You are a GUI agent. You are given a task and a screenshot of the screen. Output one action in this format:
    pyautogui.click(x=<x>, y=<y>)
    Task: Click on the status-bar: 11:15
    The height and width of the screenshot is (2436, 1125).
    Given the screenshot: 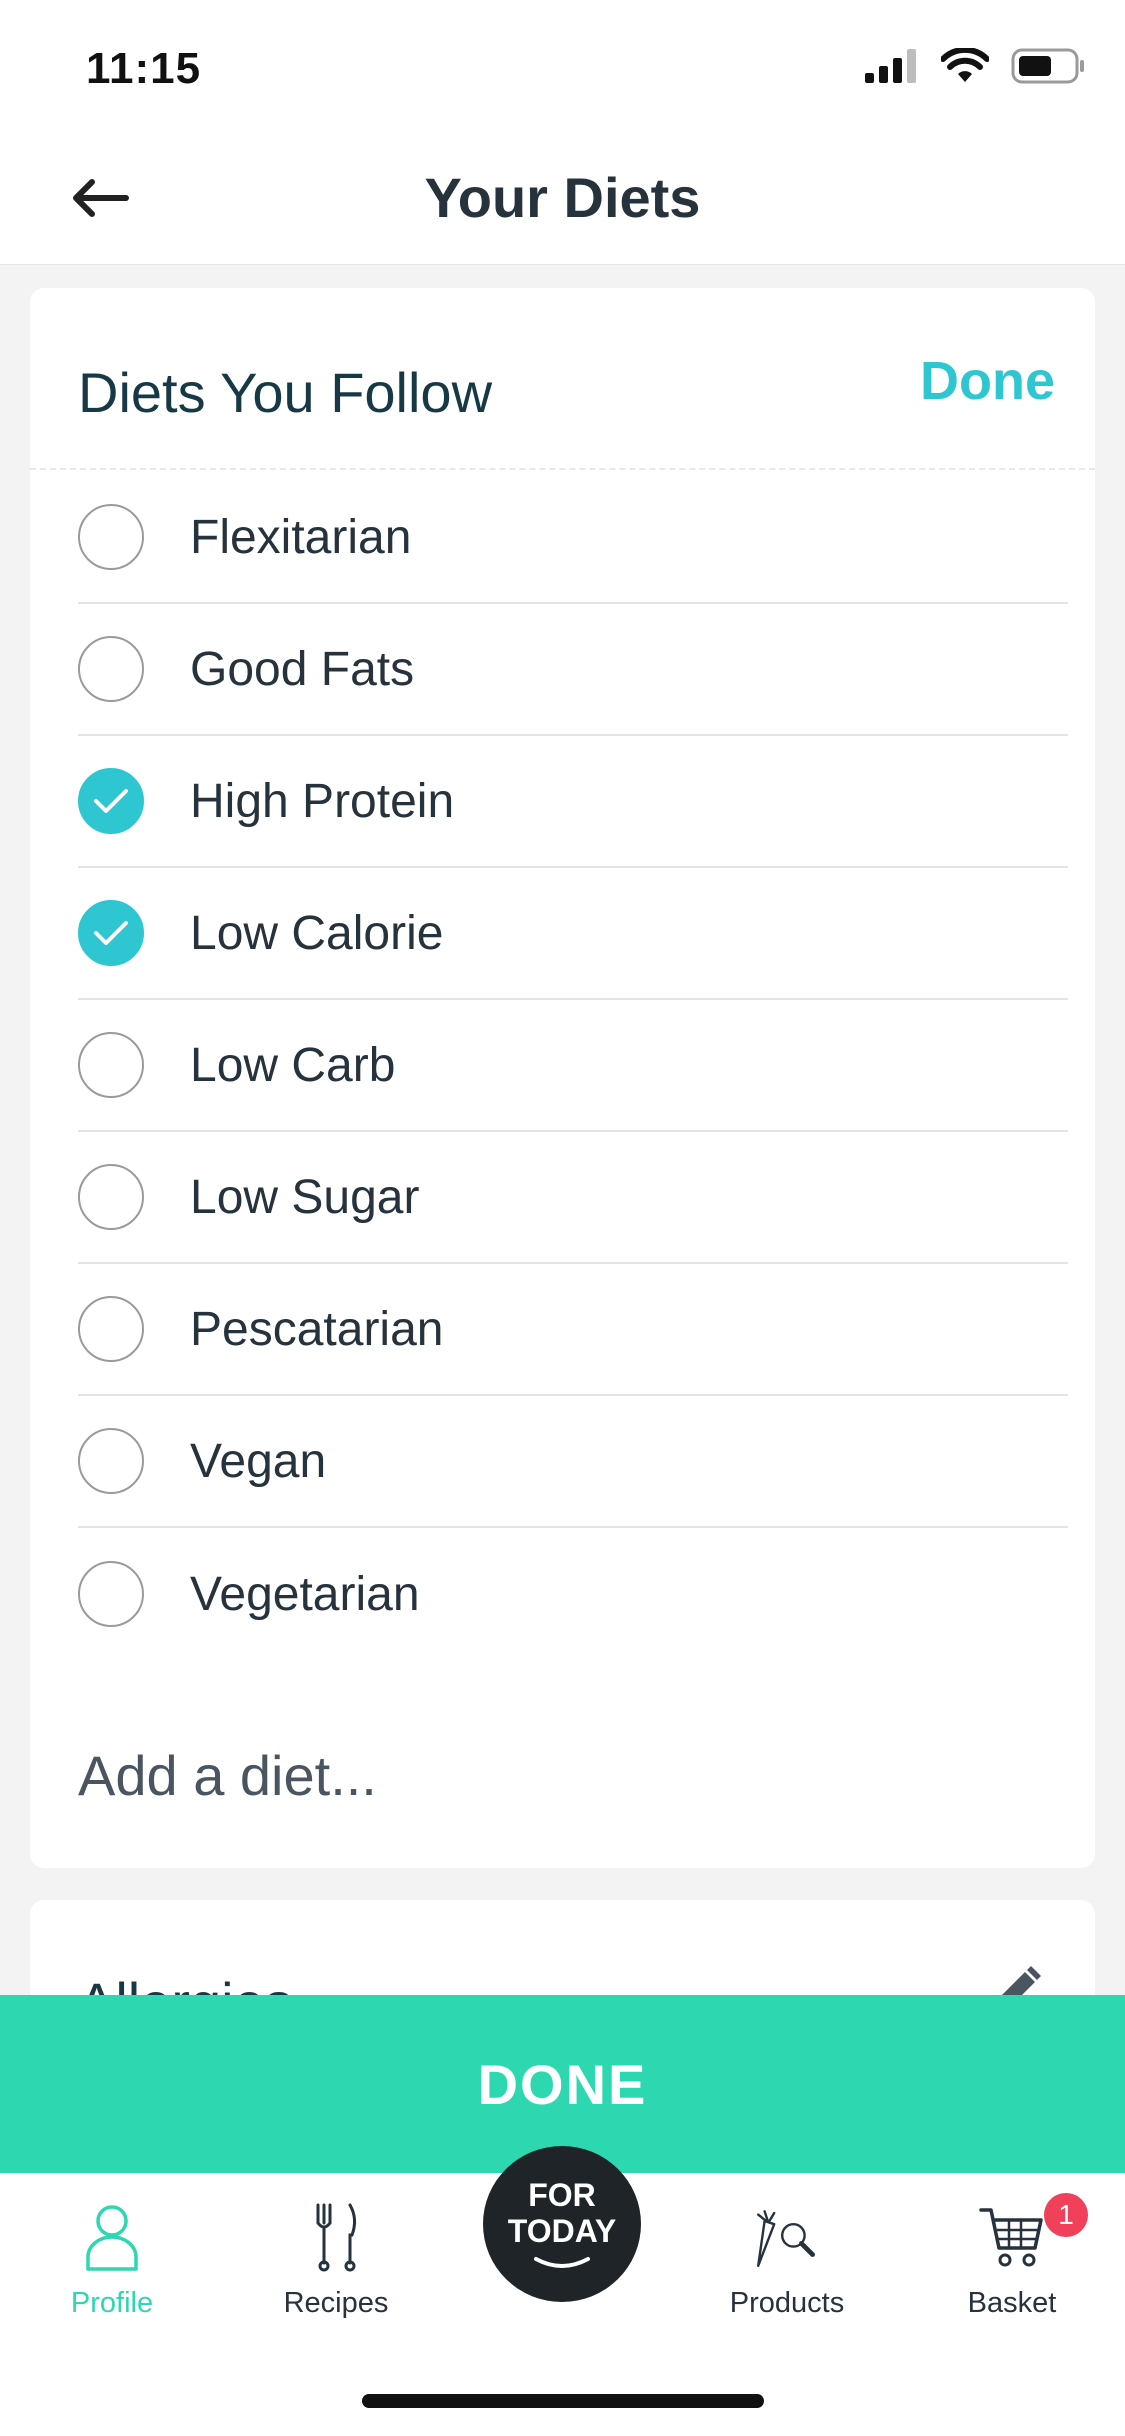 What is the action you would take?
    pyautogui.click(x=562, y=67)
    